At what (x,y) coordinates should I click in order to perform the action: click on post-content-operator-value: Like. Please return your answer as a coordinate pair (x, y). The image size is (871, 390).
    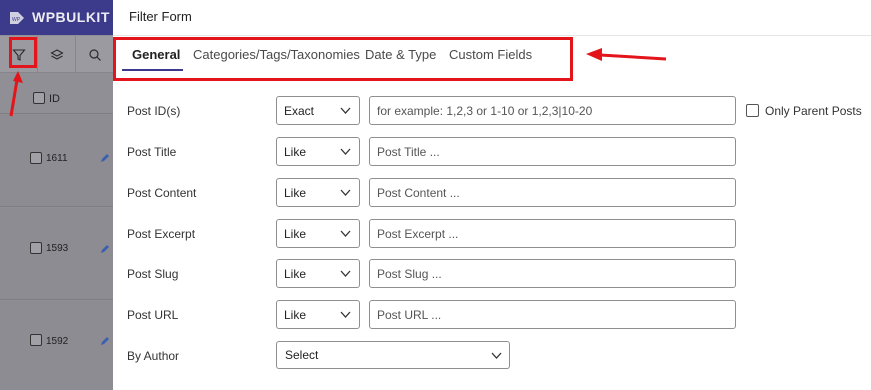
    Looking at the image, I should click on (295, 192).